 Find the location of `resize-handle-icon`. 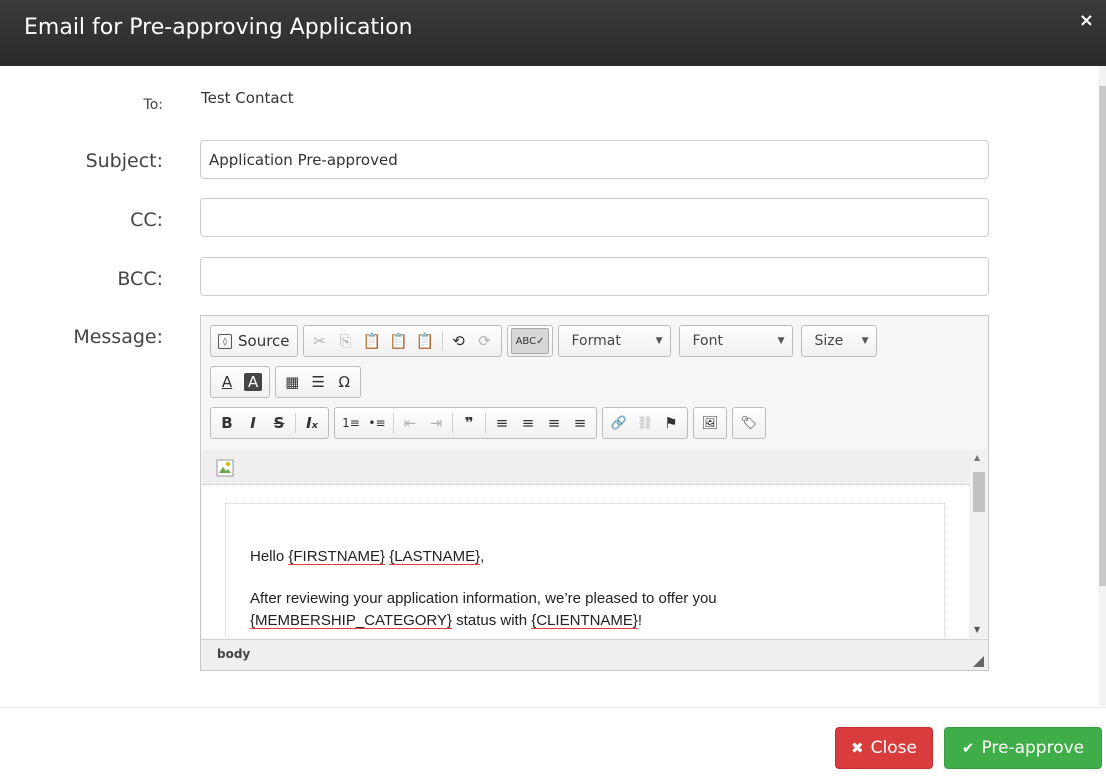

resize-handle-icon is located at coordinates (978, 661).